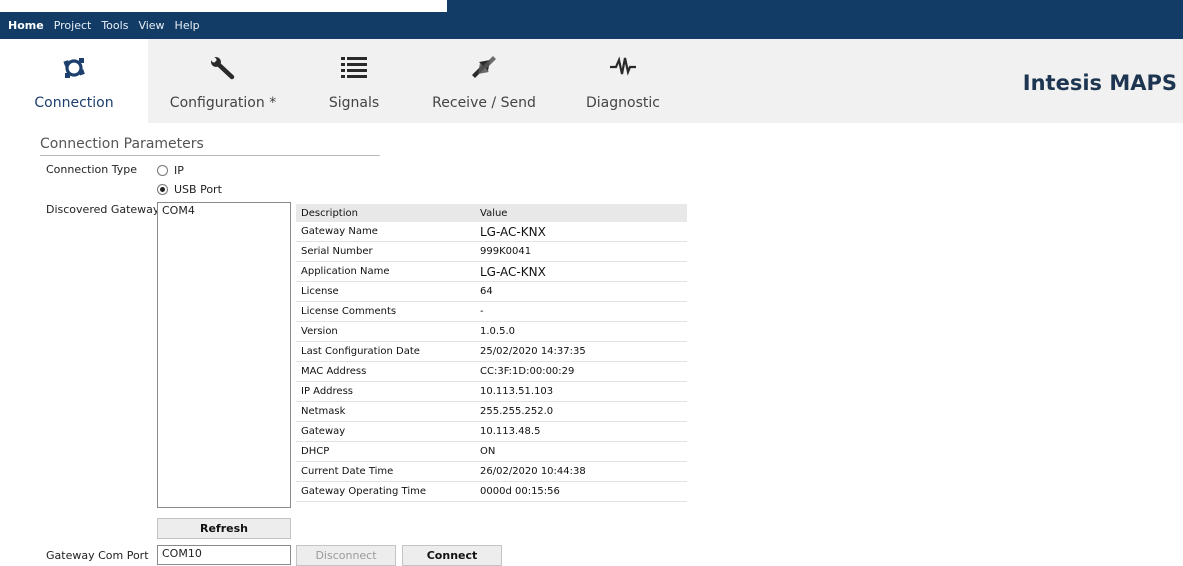 The image size is (1183, 566). What do you see at coordinates (382, 471) in the screenshot?
I see `row-description: Current Date Time` at bounding box center [382, 471].